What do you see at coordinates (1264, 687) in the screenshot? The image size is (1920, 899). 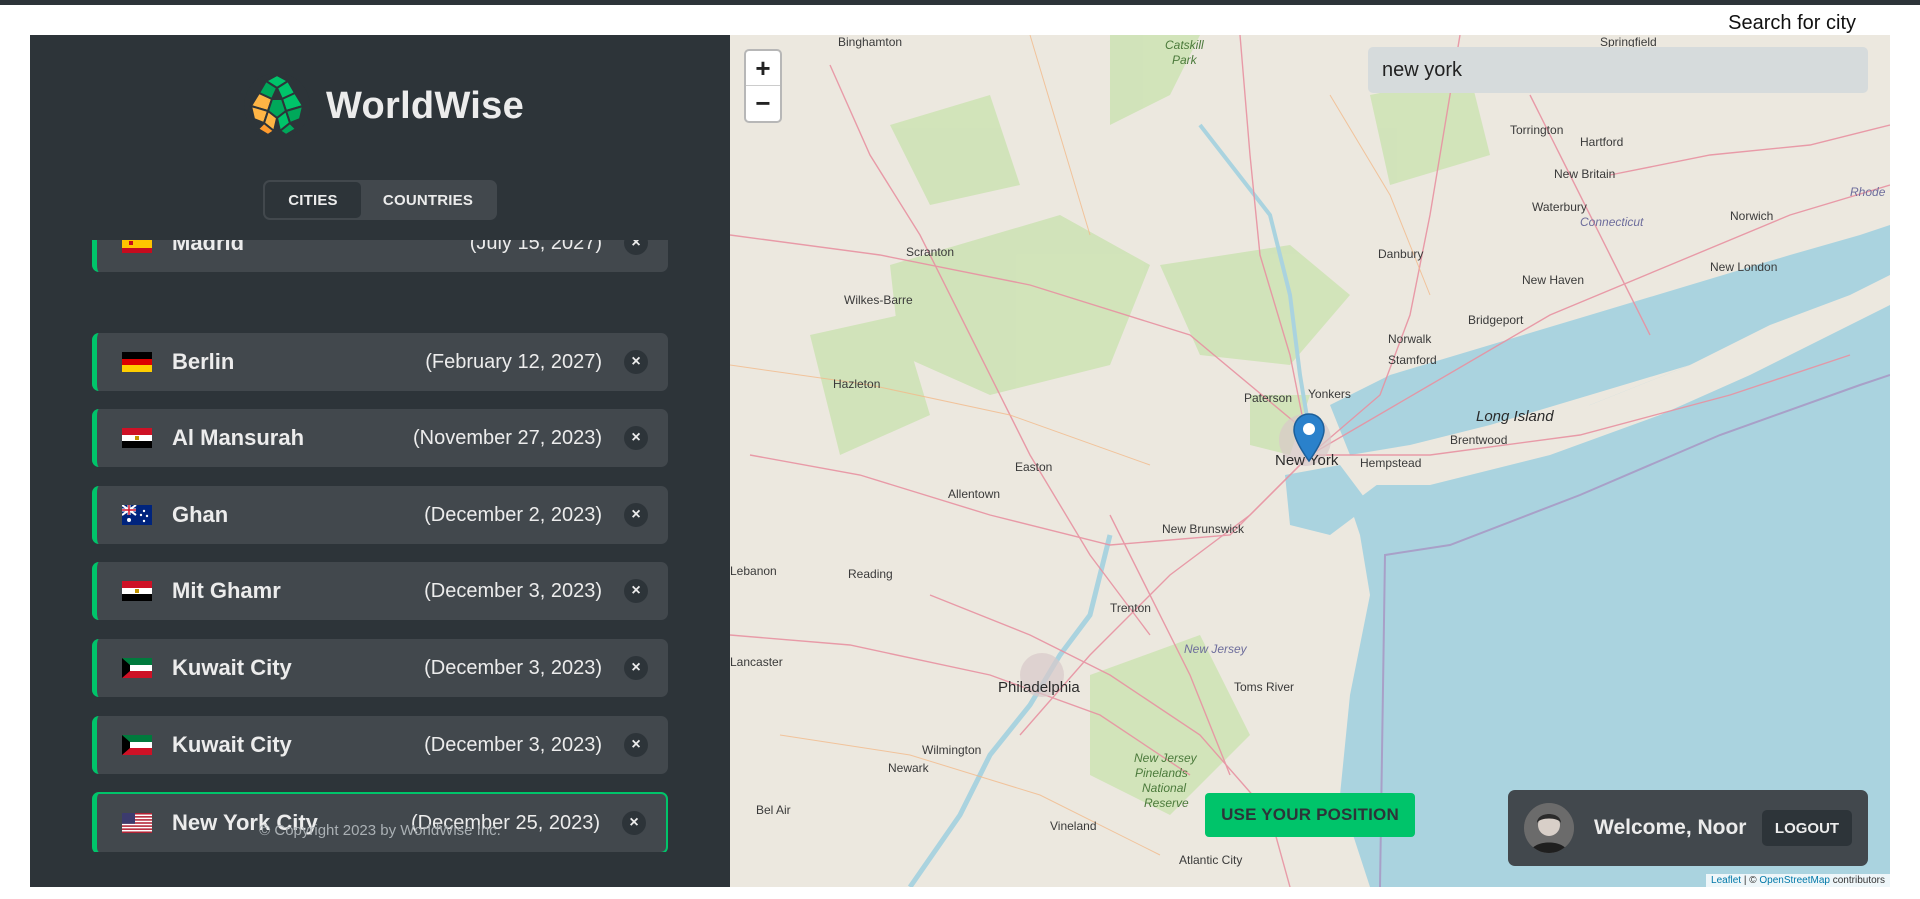 I see `map-label: Toms River` at bounding box center [1264, 687].